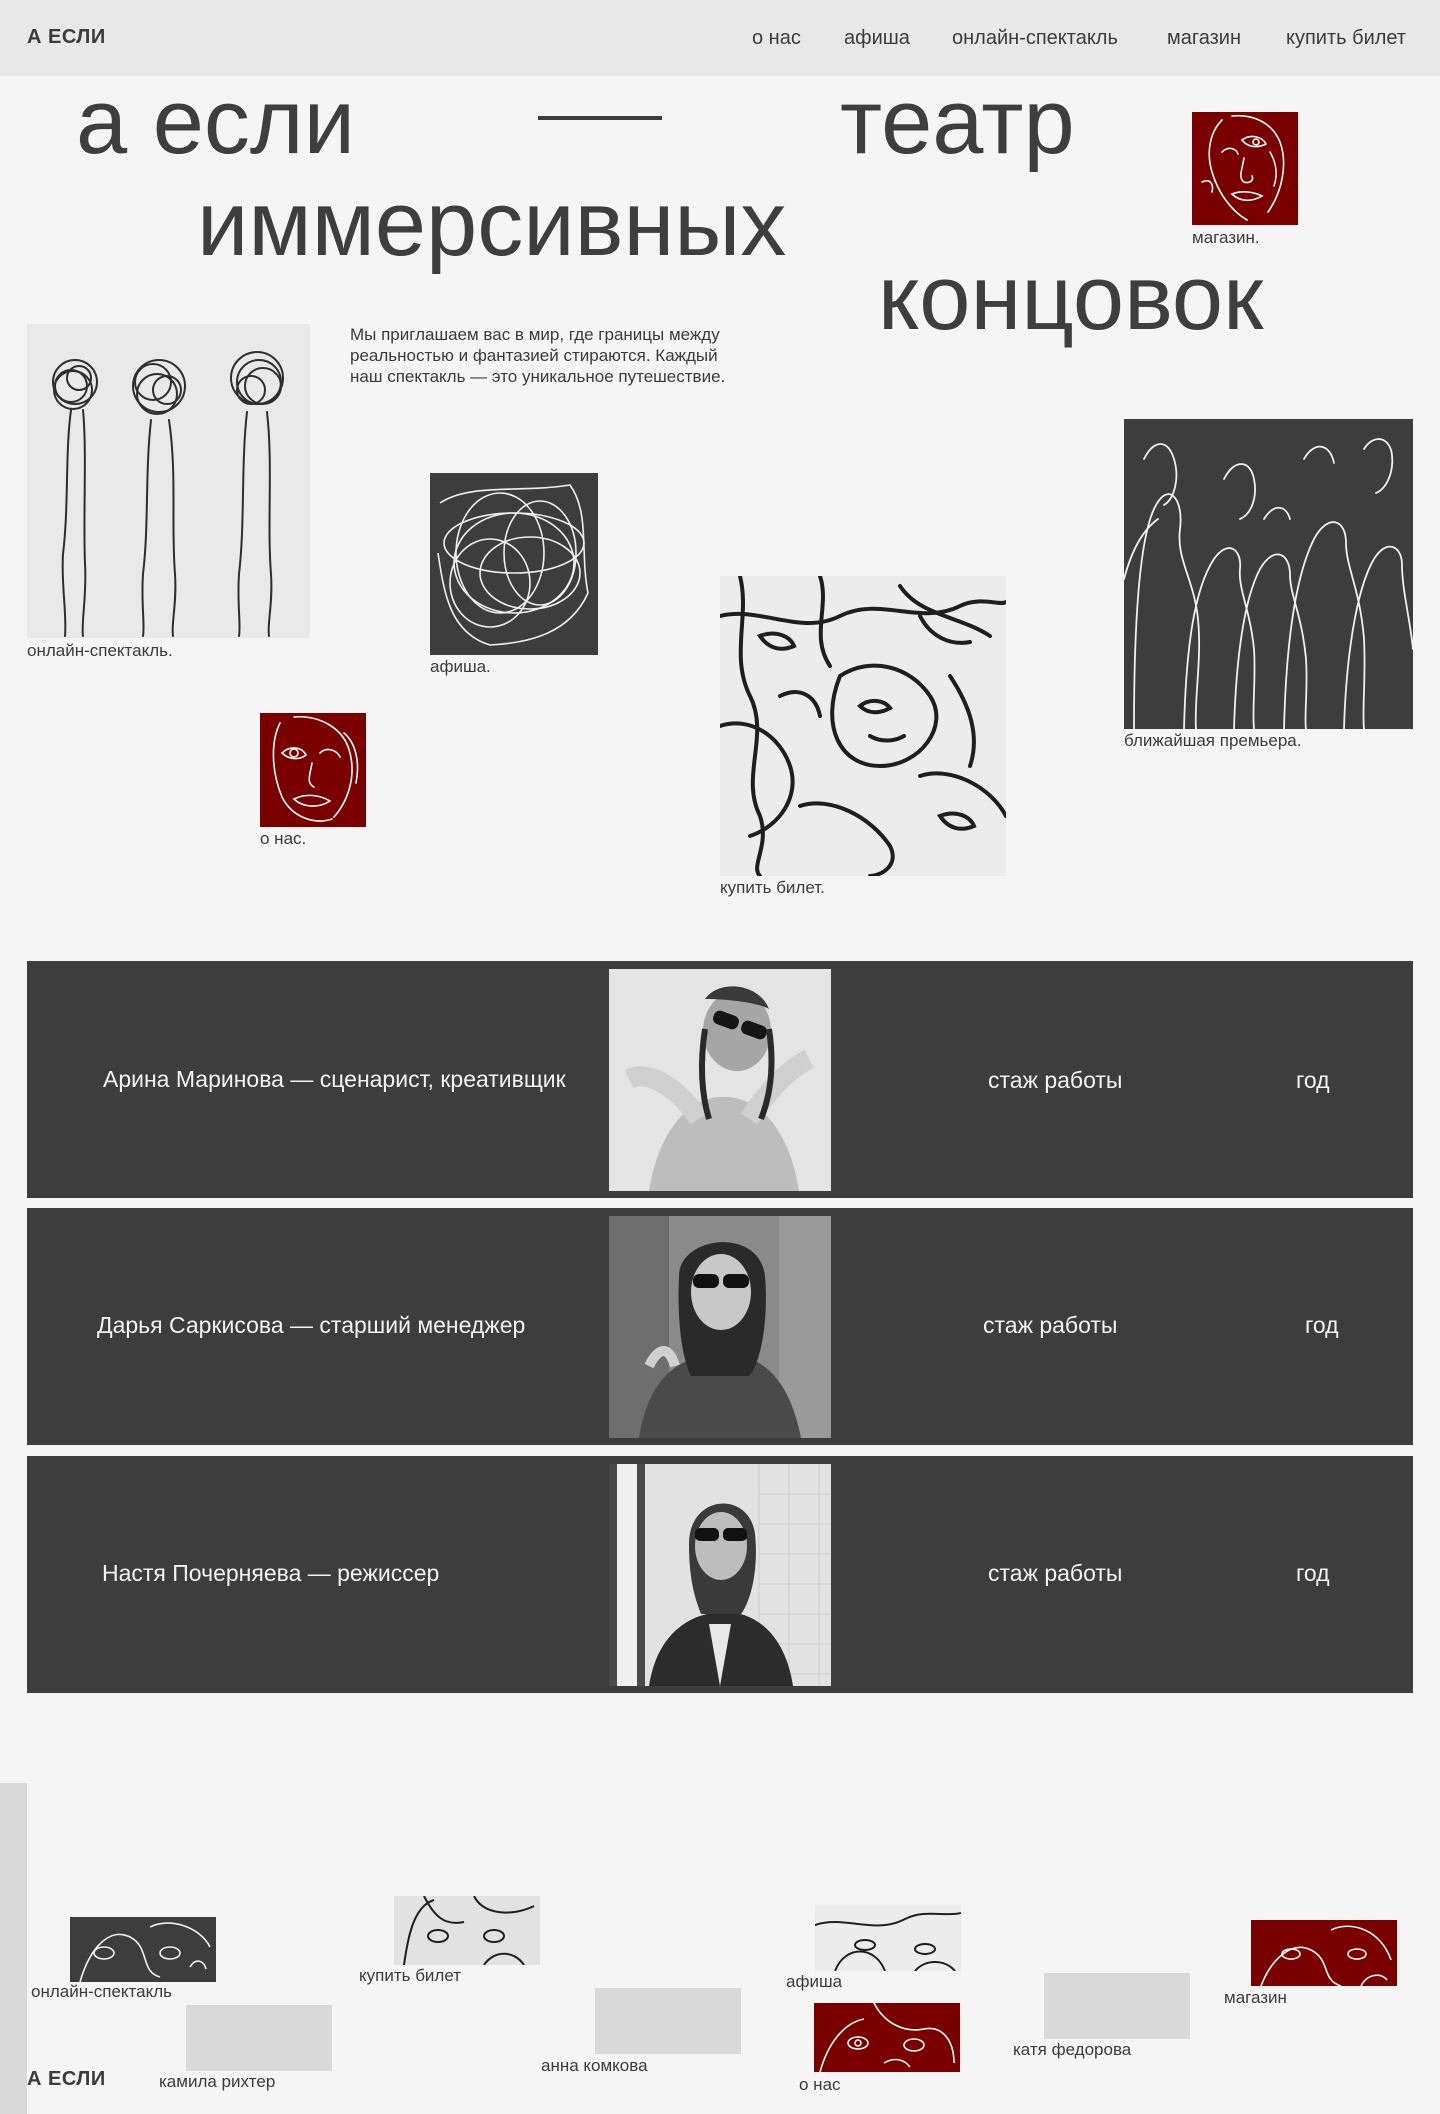  Describe the element at coordinates (492, 224) in the screenshot. I see `hero-title-line2: иммерсивных` at that location.